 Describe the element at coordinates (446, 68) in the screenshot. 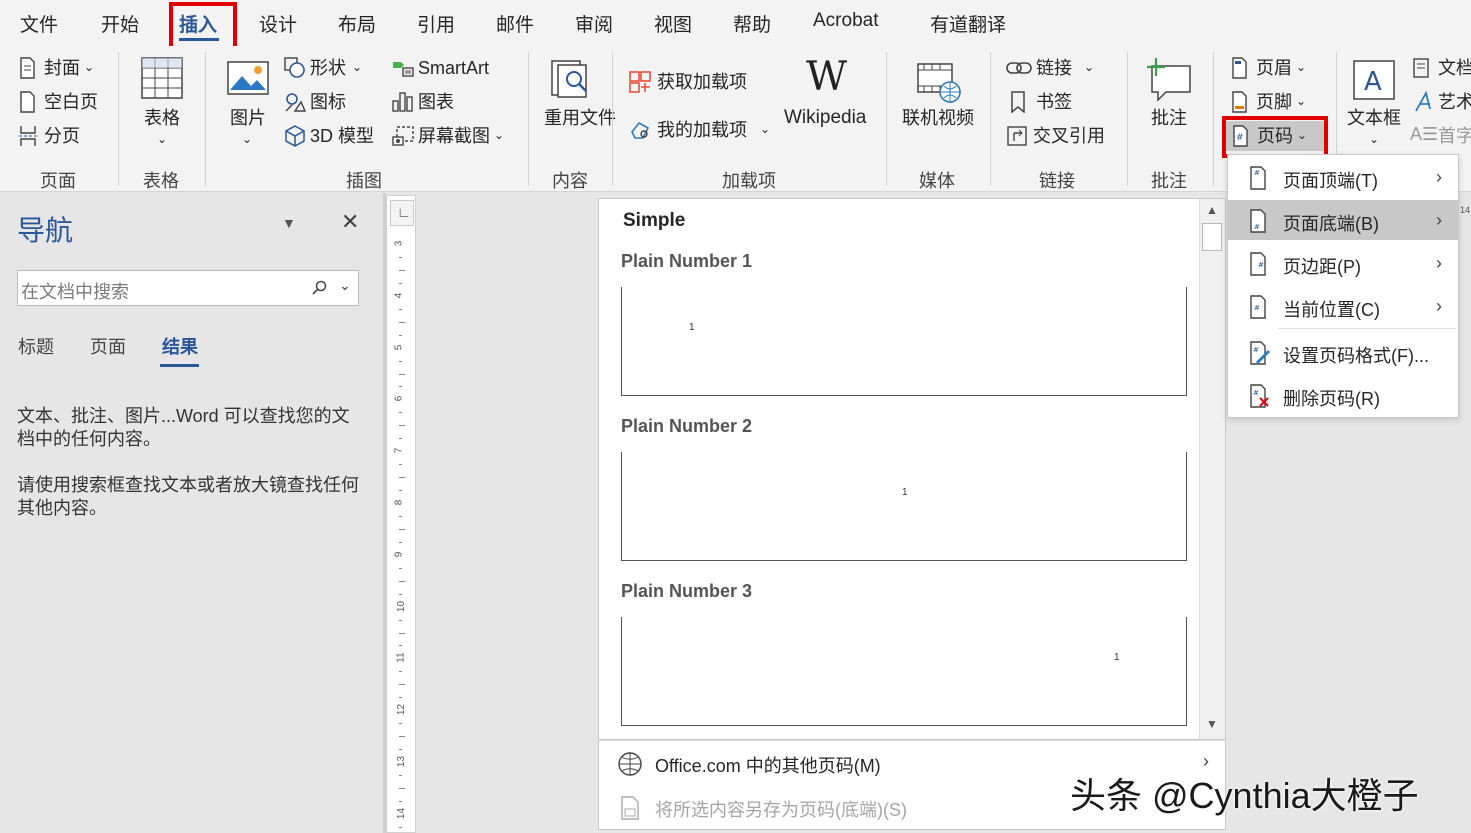

I see `smartart-button: SmartArt` at that location.